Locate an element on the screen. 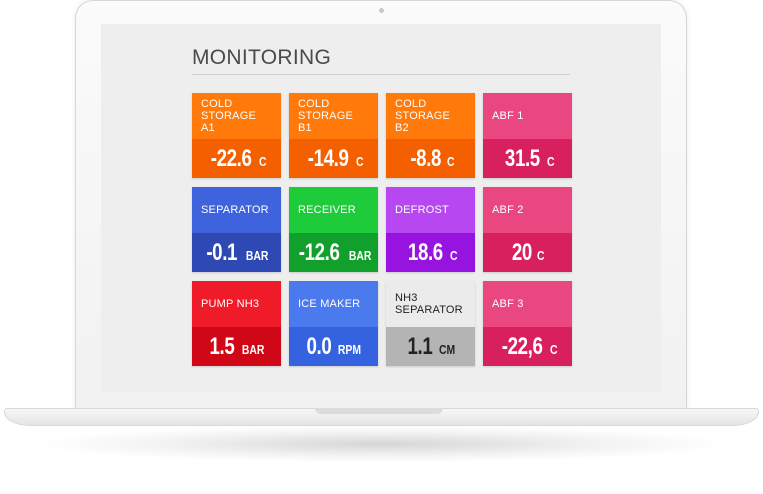  tile-reading: -12.6 BAR is located at coordinates (333, 252).